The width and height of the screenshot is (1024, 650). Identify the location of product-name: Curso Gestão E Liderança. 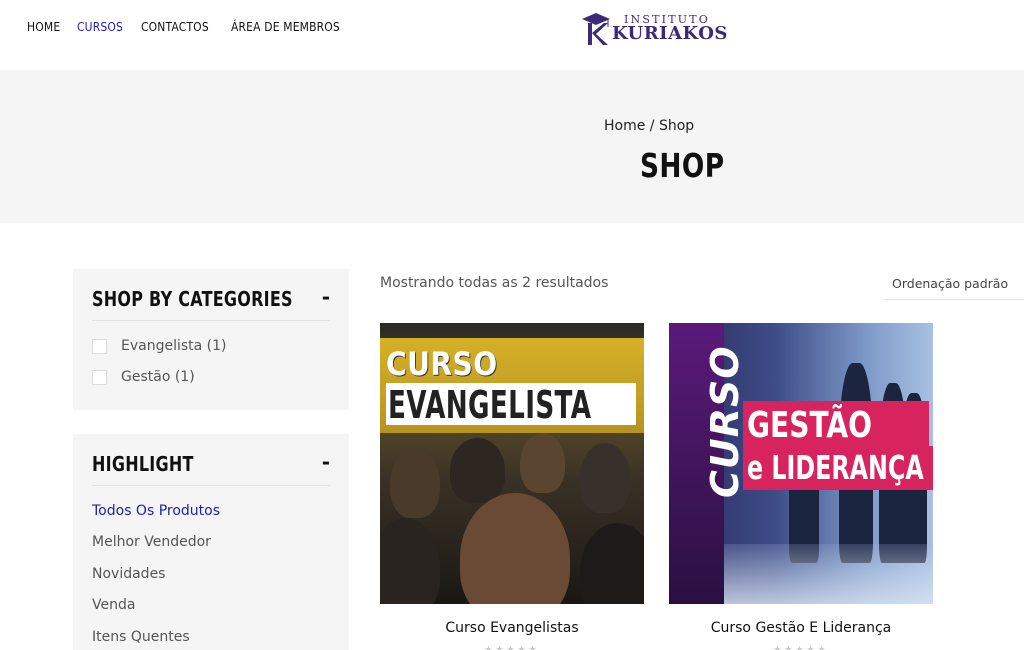
(801, 628).